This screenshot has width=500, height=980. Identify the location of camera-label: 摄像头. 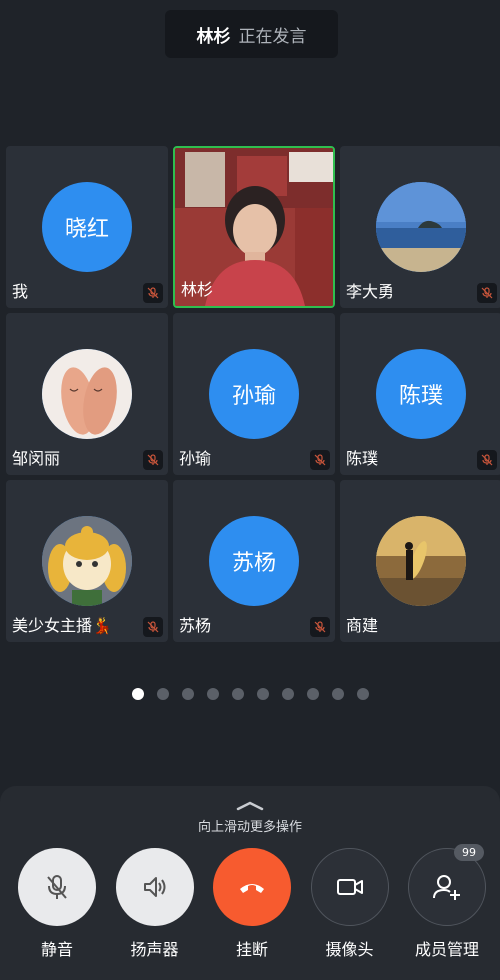
(349, 949).